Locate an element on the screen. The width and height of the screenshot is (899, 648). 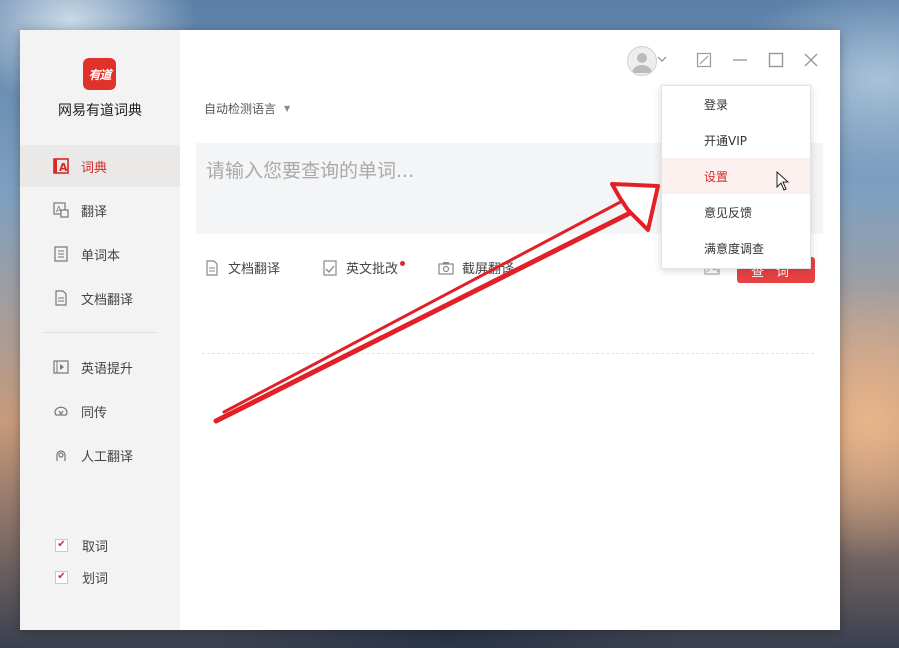
watermark-brand: Baidu经验 is located at coordinates (758, 591).